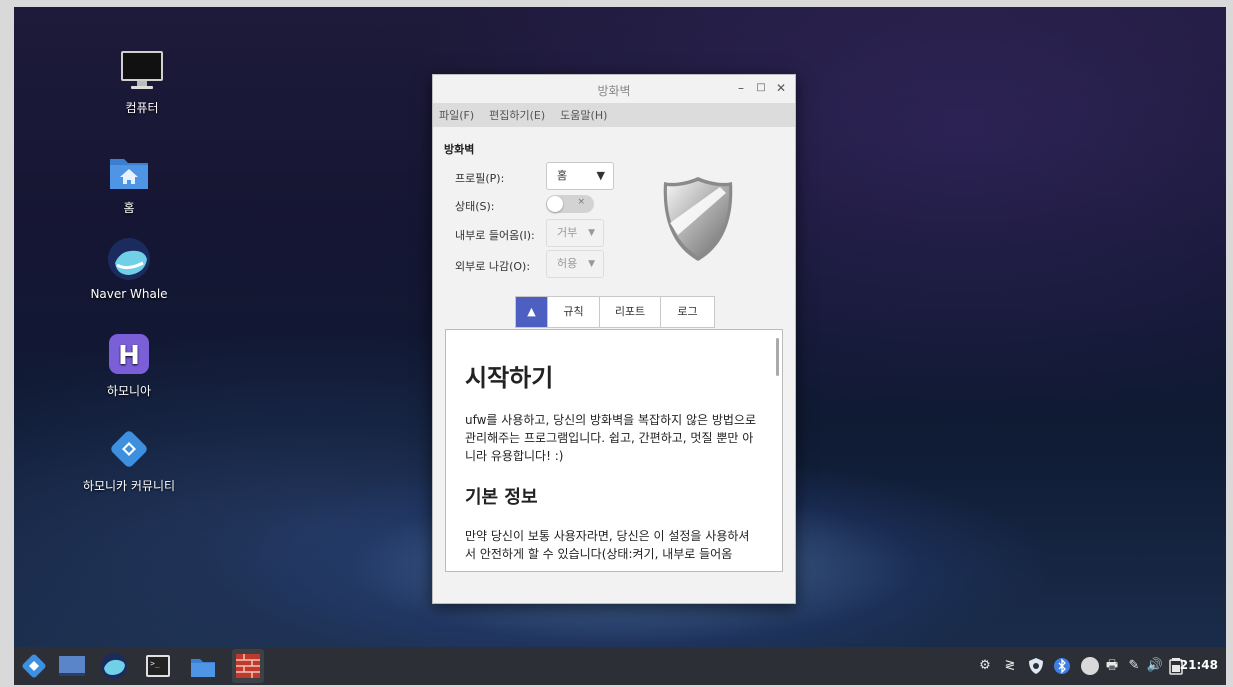 The image size is (1233, 687). I want to click on desktop-icon-home: 홈, so click(129, 182).